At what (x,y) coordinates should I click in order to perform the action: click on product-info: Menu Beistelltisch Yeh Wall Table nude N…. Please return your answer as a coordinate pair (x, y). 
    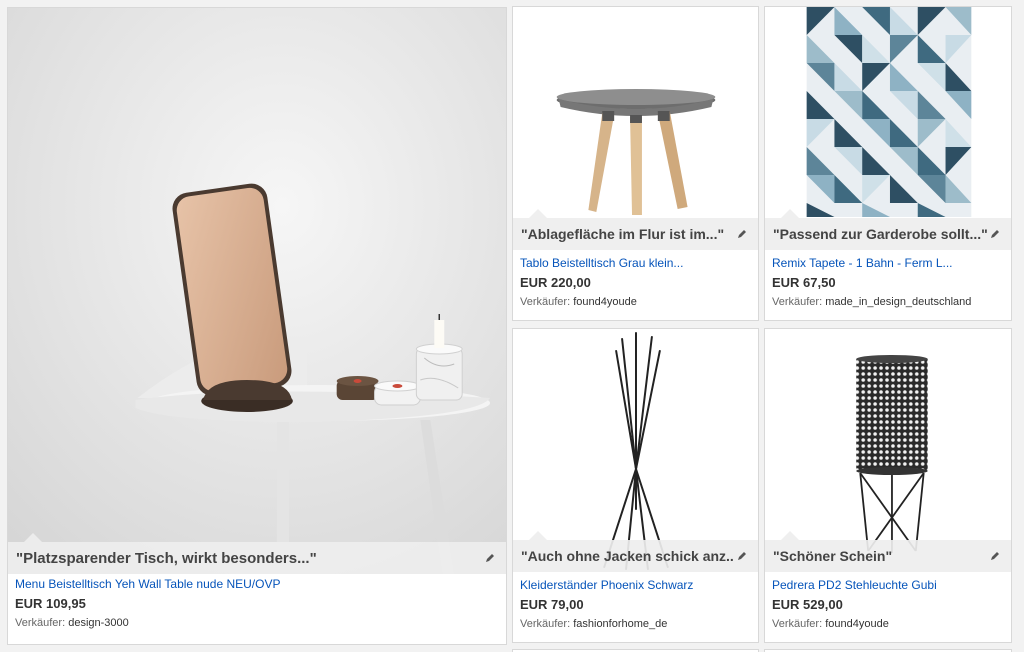
    Looking at the image, I should click on (257, 610).